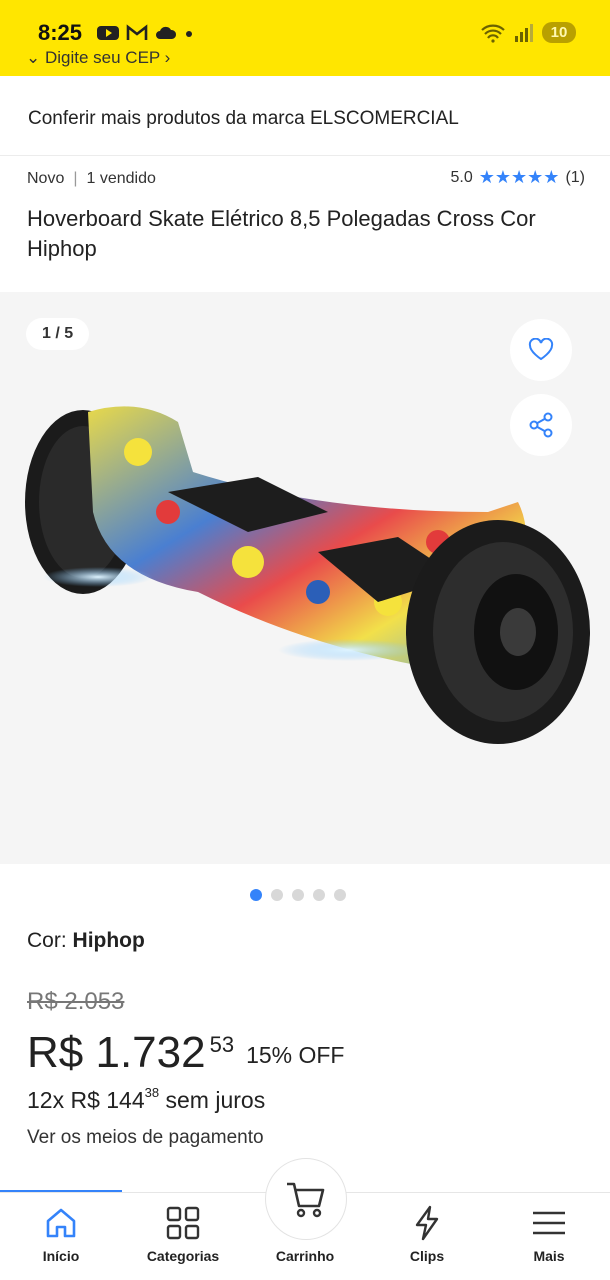 This screenshot has width=610, height=1280. What do you see at coordinates (183, 1223) in the screenshot?
I see `grid-icon` at bounding box center [183, 1223].